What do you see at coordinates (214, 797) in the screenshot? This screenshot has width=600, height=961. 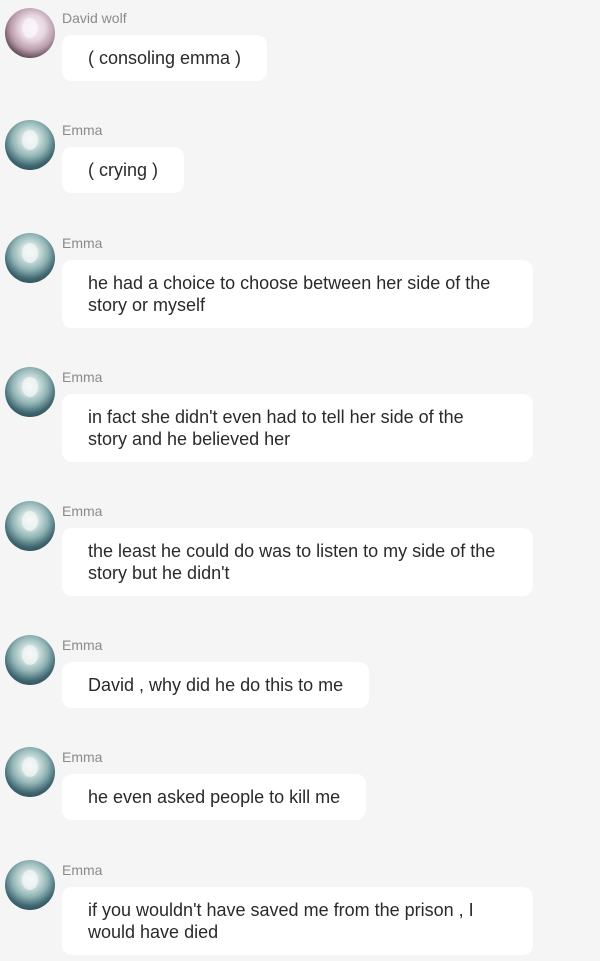 I see `message-bubble: he even asked people to kill me` at bounding box center [214, 797].